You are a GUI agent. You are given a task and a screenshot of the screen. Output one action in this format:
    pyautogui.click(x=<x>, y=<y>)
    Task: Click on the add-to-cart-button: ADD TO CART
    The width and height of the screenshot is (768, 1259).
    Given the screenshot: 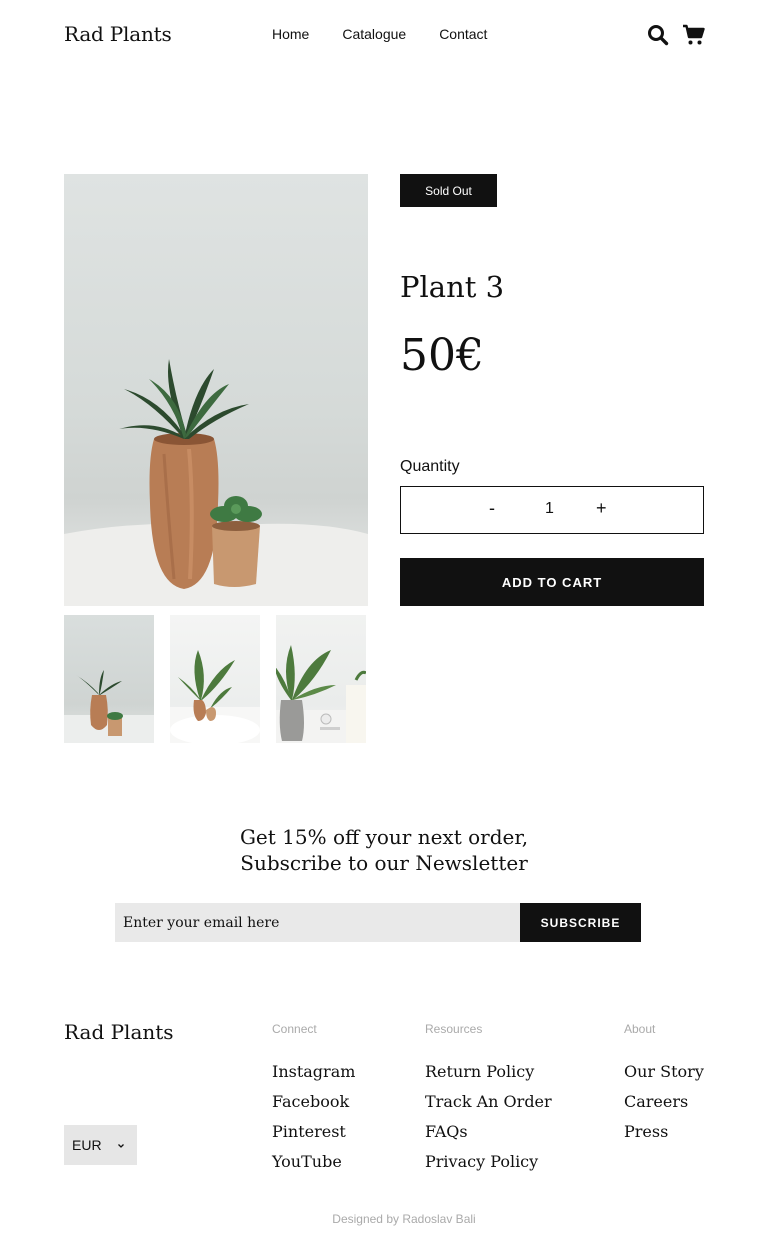 What is the action you would take?
    pyautogui.click(x=552, y=582)
    